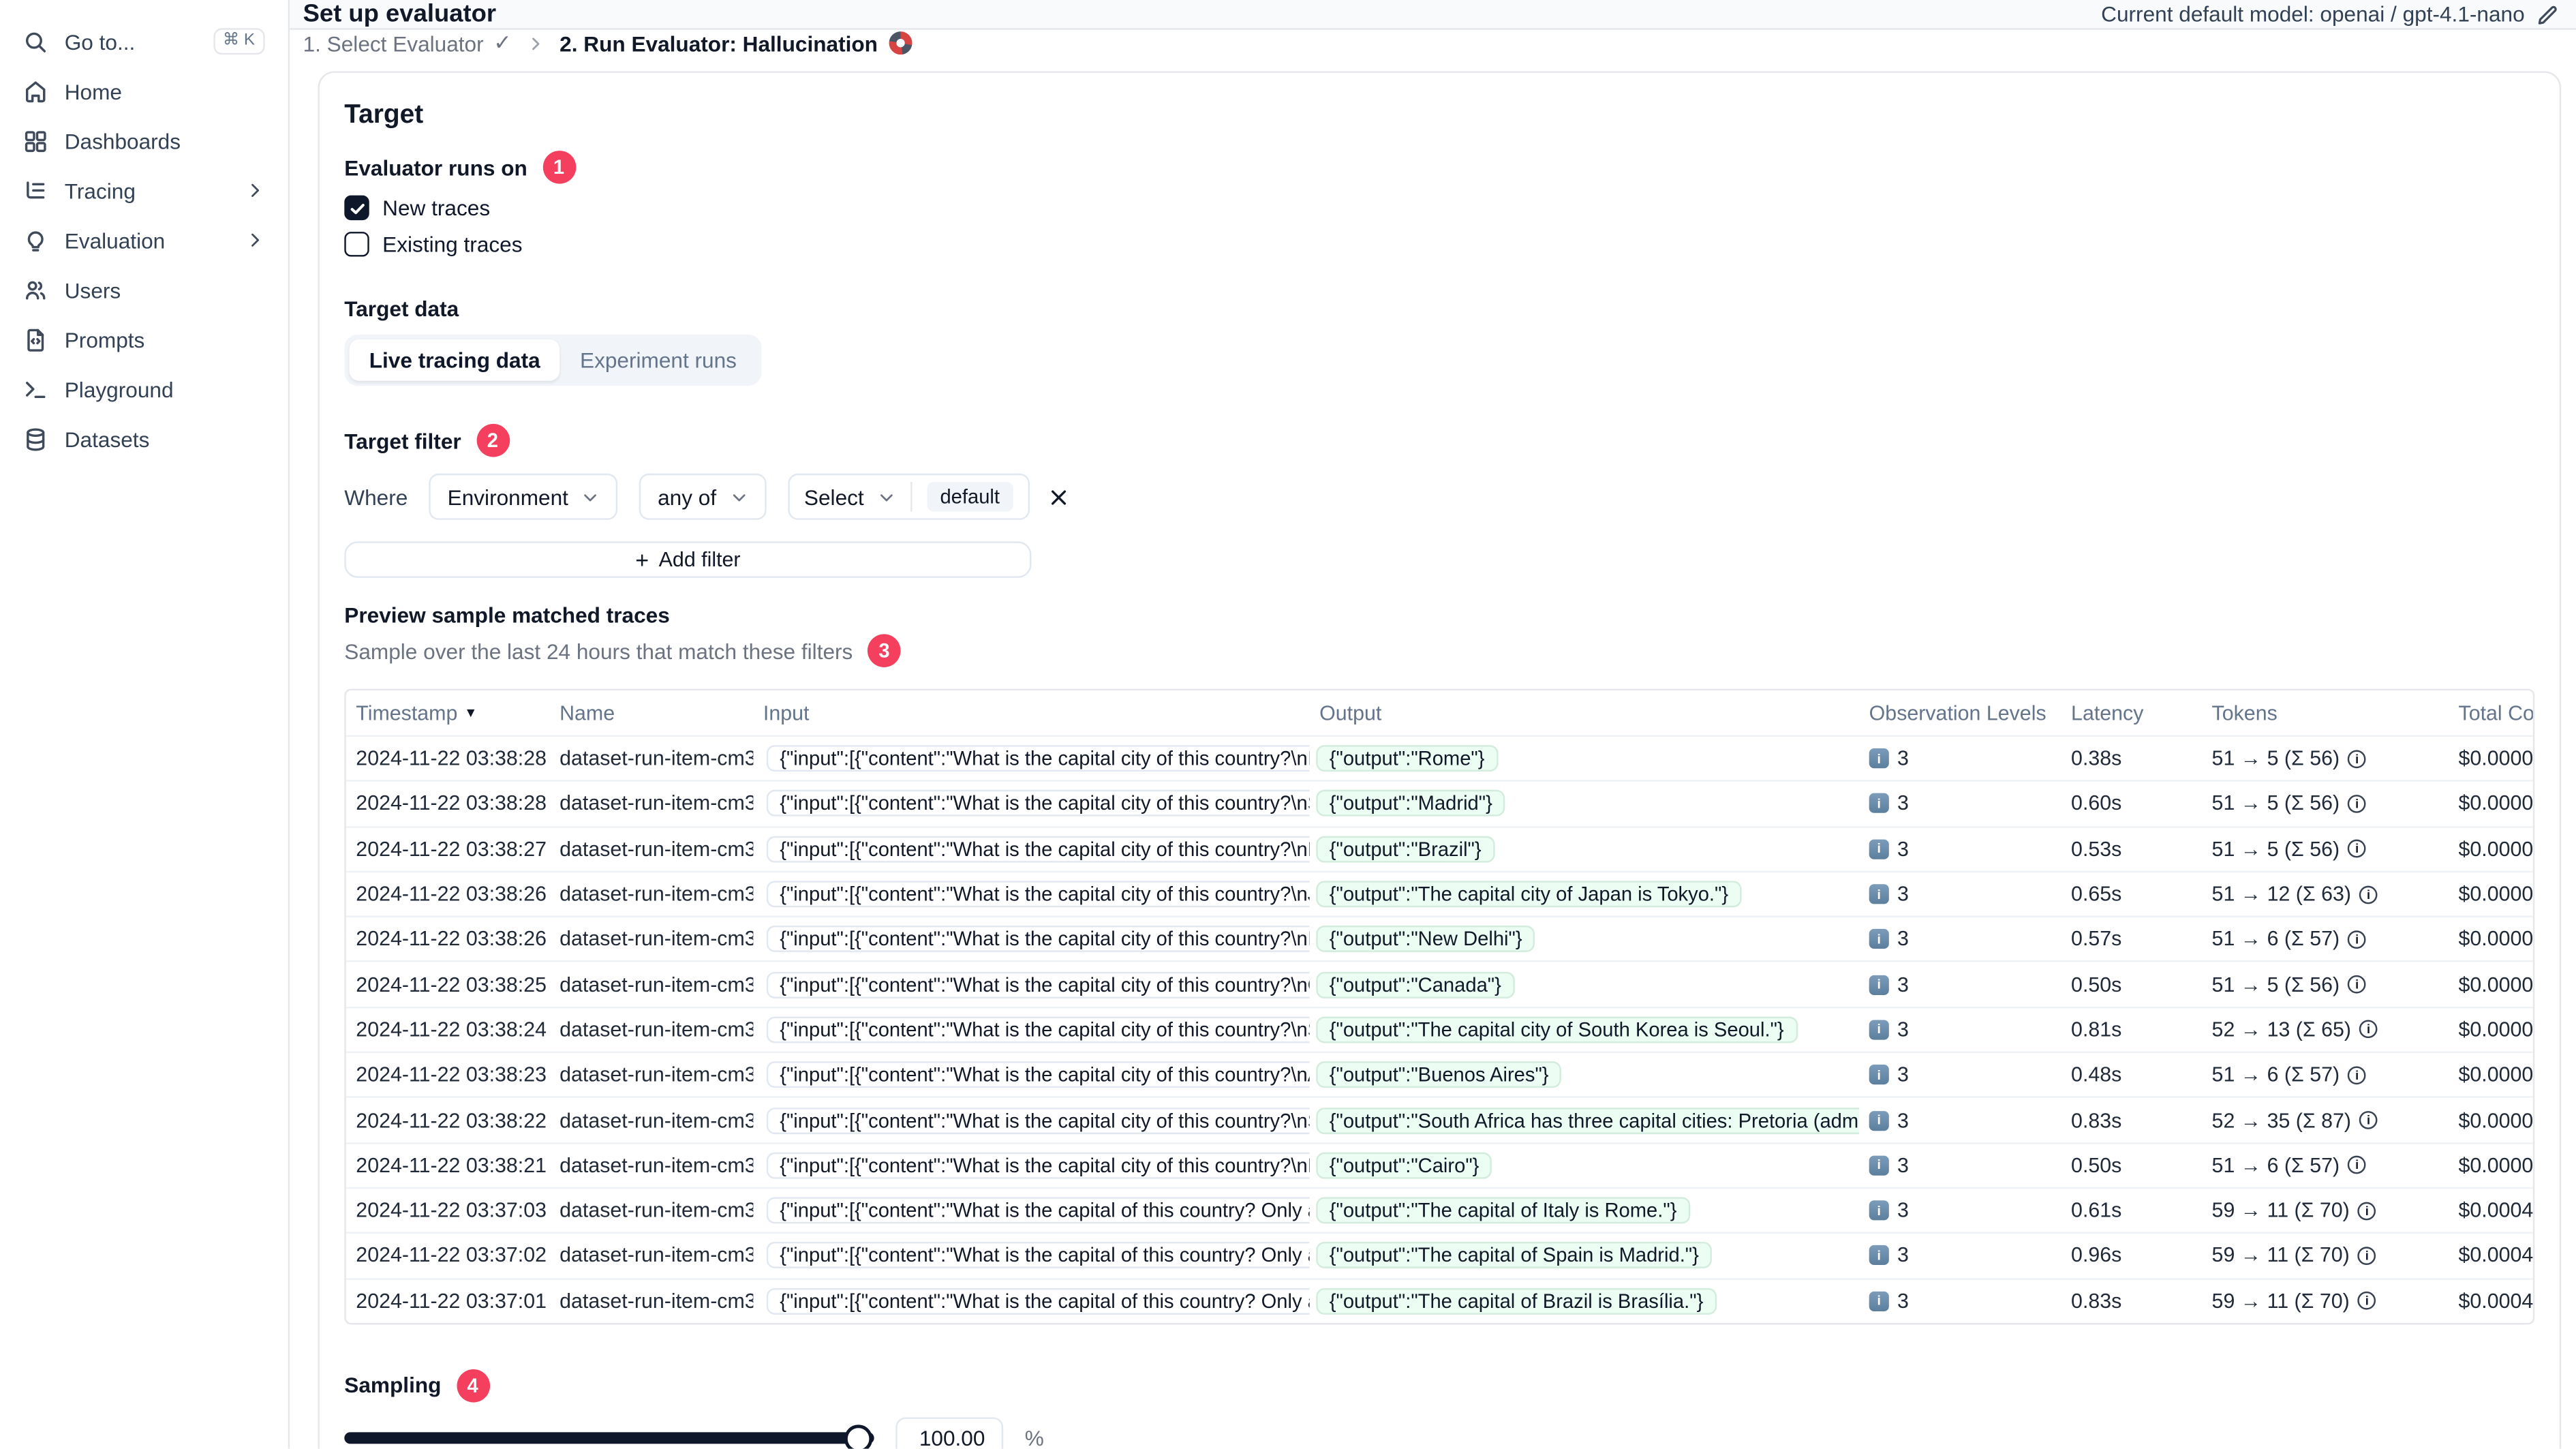 The image size is (2576, 1449). I want to click on cell-latency: 0.81s, so click(2096, 1029).